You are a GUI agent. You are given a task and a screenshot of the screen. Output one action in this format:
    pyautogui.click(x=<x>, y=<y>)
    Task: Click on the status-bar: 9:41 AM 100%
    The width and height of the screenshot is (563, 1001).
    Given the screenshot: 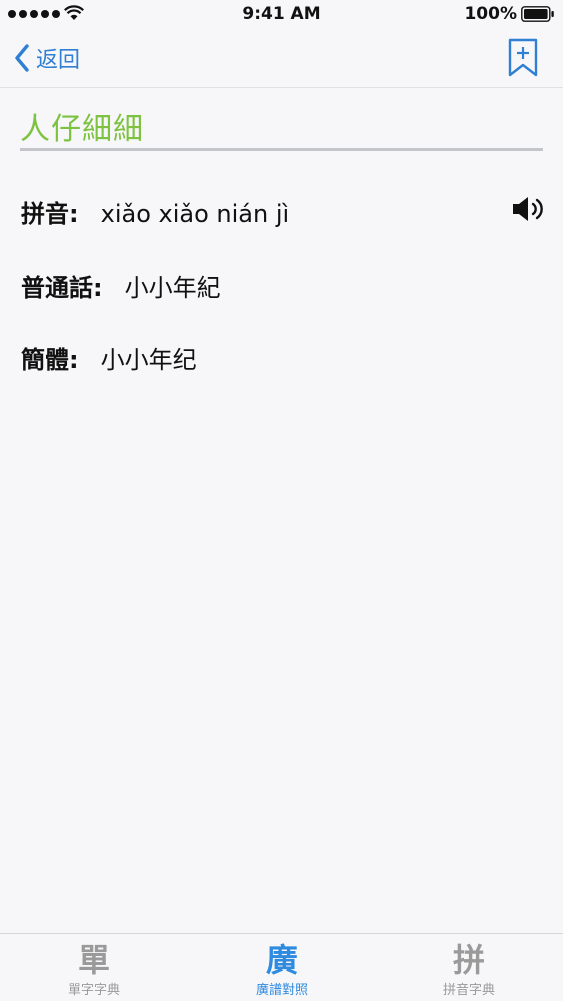 What is the action you would take?
    pyautogui.click(x=281, y=15)
    